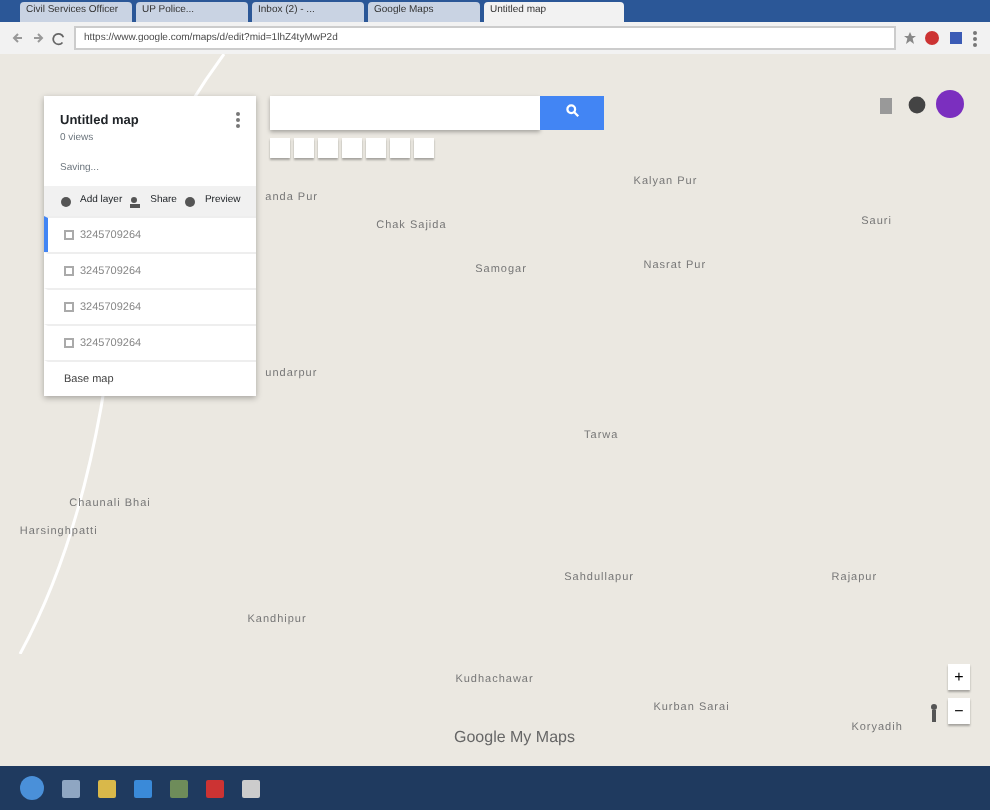  Describe the element at coordinates (950, 104) in the screenshot. I see `avatar-icon` at that location.